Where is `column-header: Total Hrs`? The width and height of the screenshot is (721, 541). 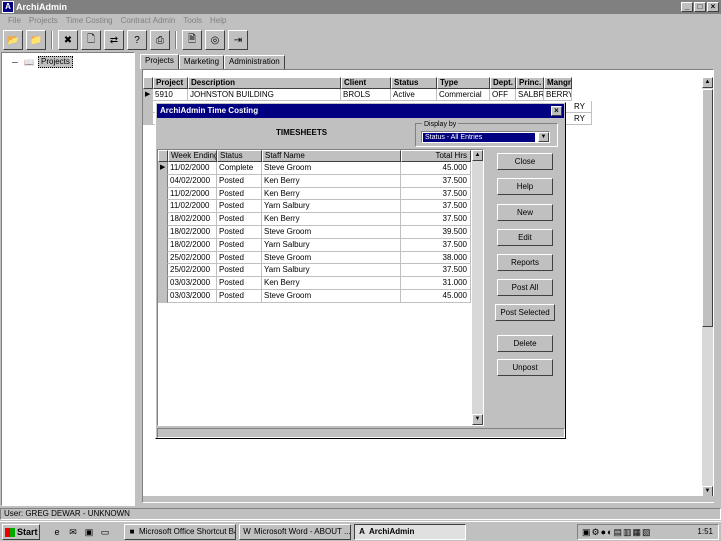 column-header: Total Hrs is located at coordinates (436, 156).